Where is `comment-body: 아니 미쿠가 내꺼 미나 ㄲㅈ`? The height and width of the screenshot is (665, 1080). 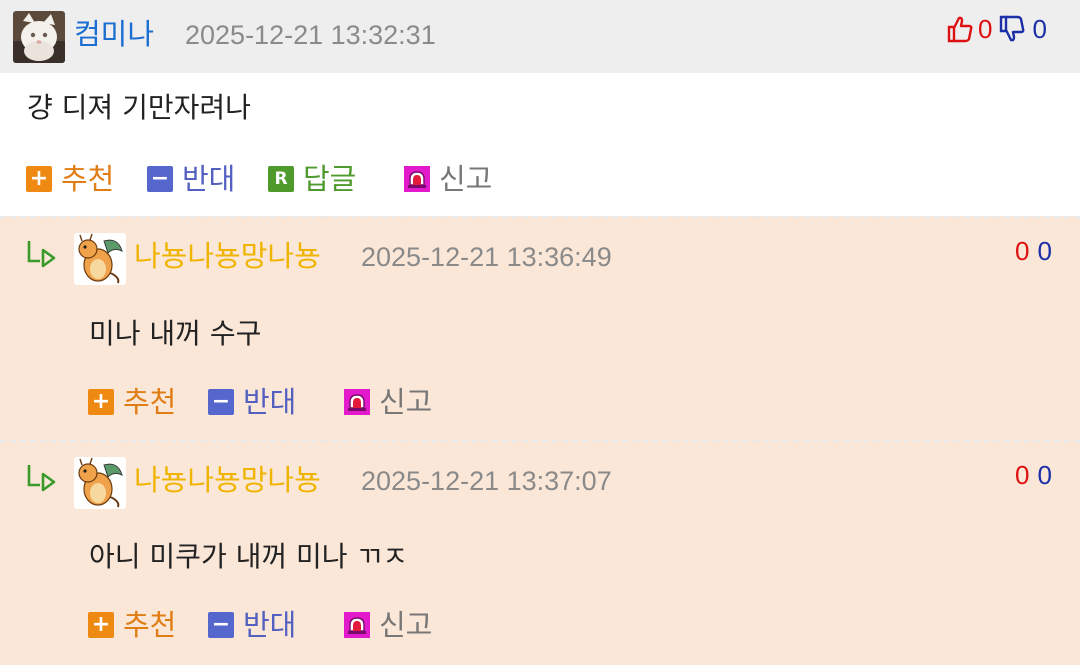 comment-body: 아니 미쿠가 내꺼 미나 ㄲㅈ is located at coordinates (248, 556).